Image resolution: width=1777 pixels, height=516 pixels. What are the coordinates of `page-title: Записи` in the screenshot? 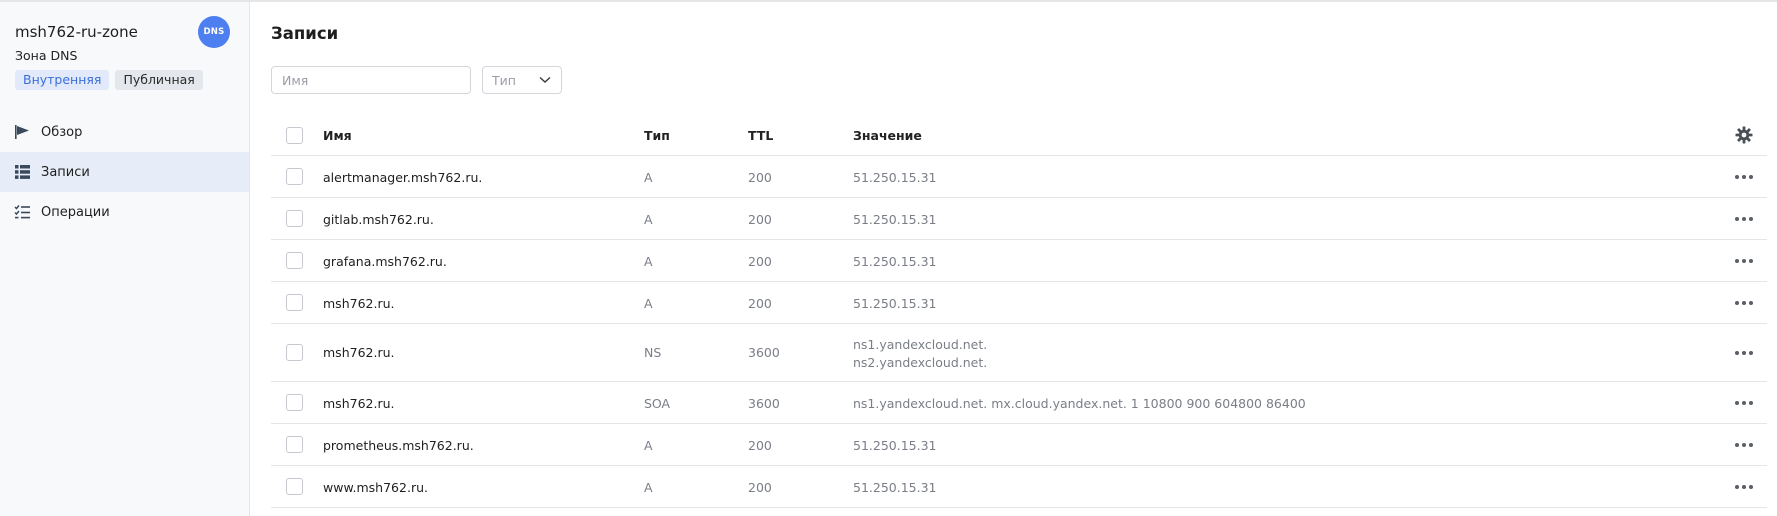 It's located at (305, 33).